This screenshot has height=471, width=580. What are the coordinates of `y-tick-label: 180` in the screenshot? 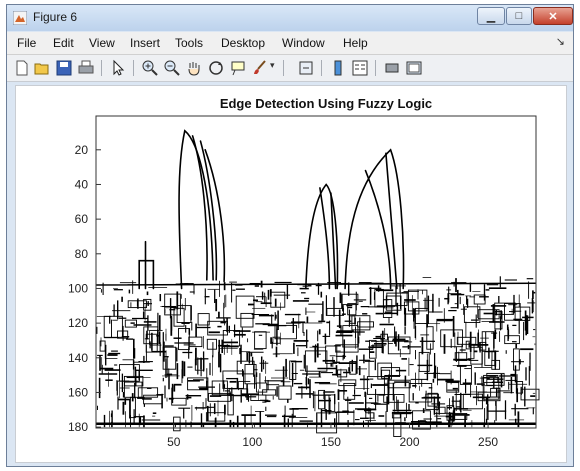 It's located at (78, 427).